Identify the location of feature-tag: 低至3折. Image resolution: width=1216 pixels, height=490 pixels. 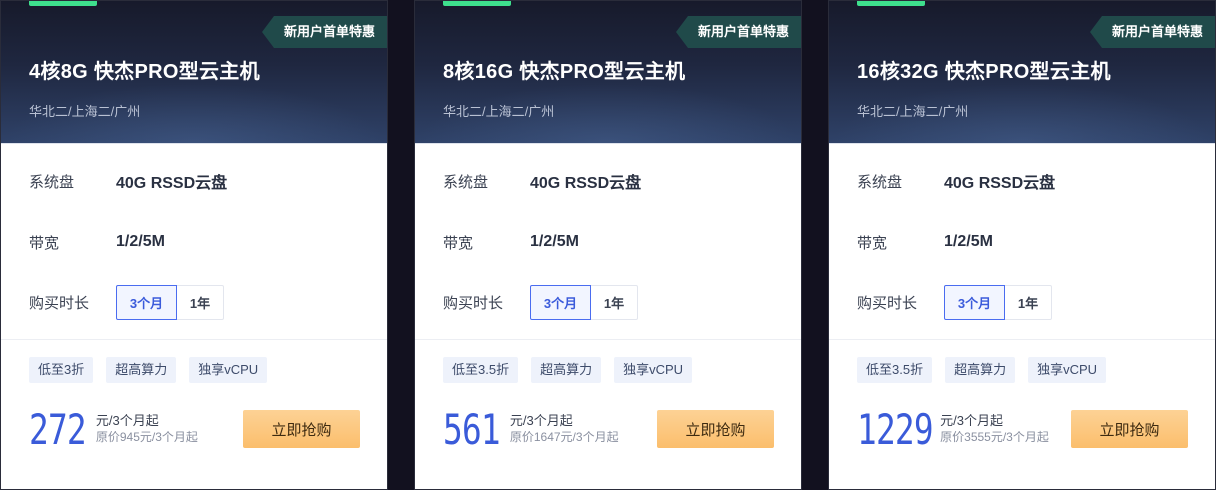
(61, 370).